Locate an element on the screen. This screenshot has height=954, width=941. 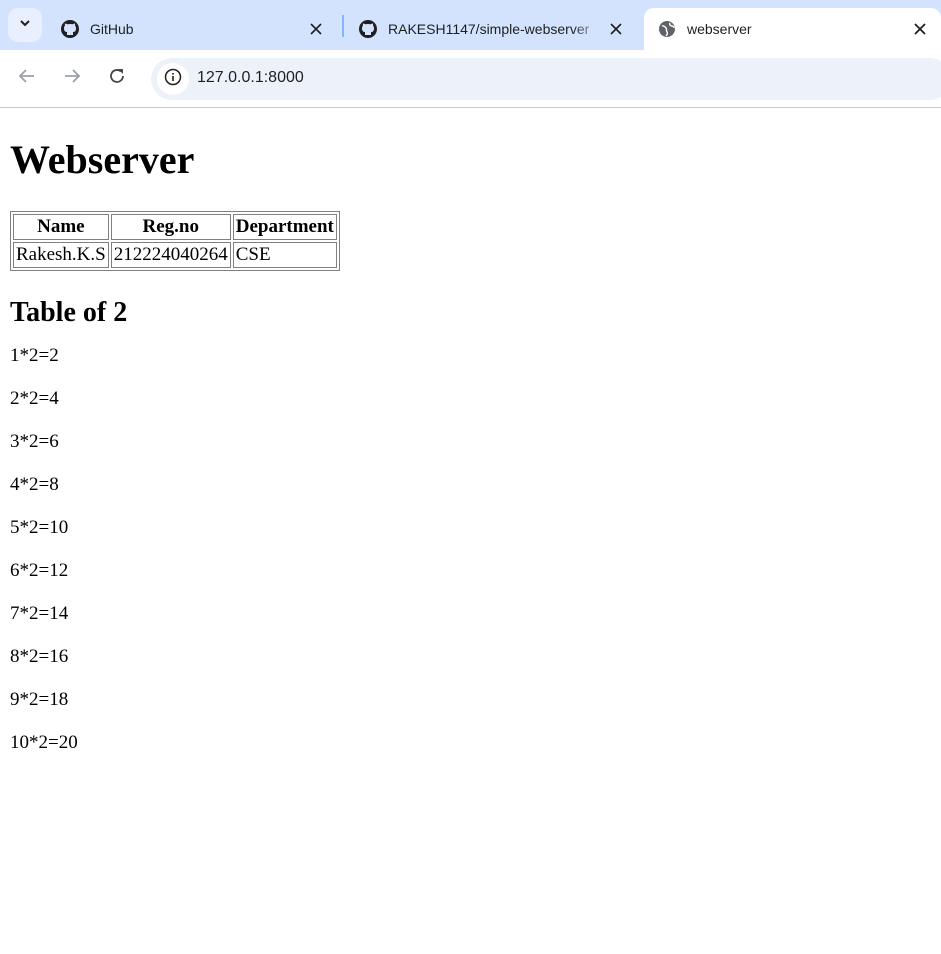
tab-title: RAKESH1147/simple-webserver is located at coordinates (489, 29).